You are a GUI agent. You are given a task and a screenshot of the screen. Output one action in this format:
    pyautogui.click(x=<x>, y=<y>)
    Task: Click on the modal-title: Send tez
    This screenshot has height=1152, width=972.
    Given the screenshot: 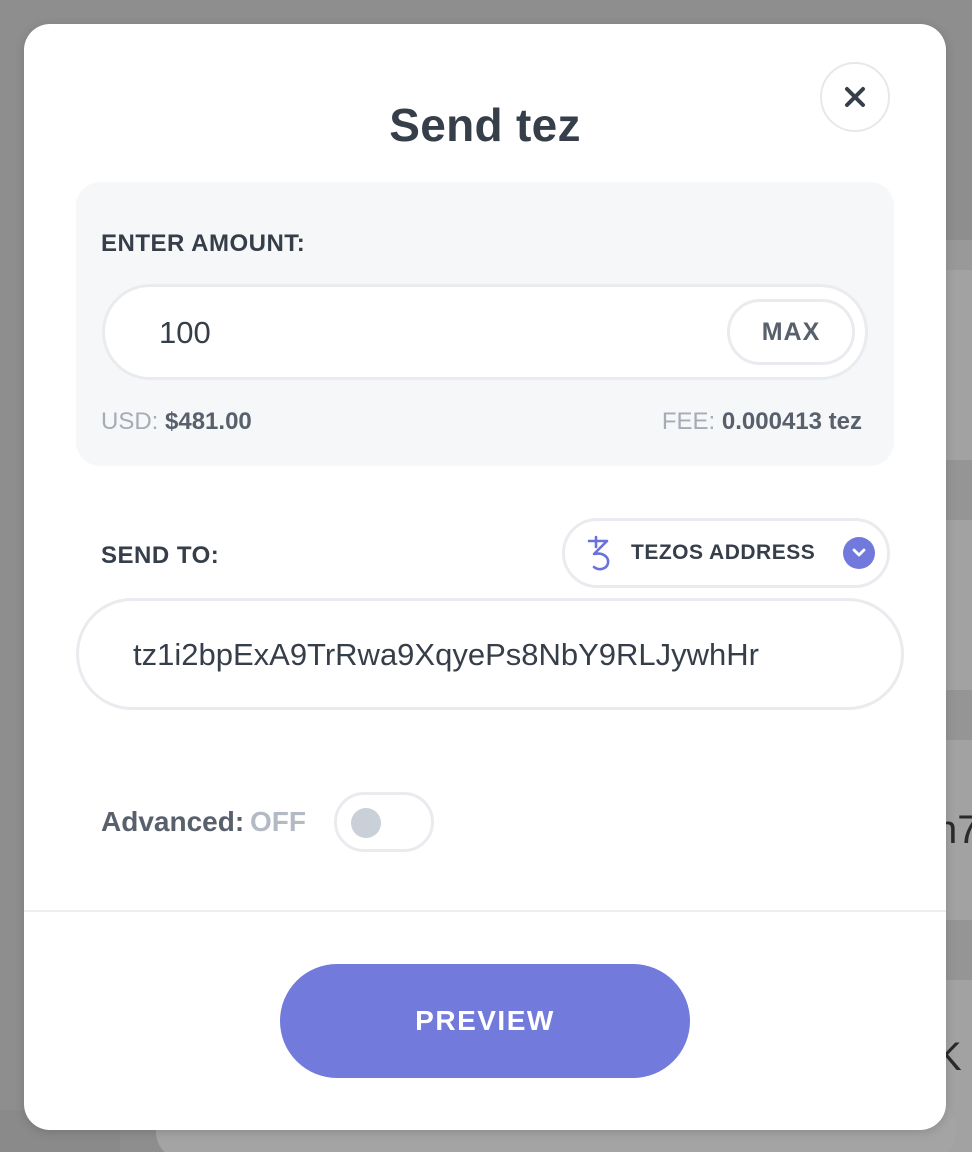 What is the action you would take?
    pyautogui.click(x=485, y=125)
    